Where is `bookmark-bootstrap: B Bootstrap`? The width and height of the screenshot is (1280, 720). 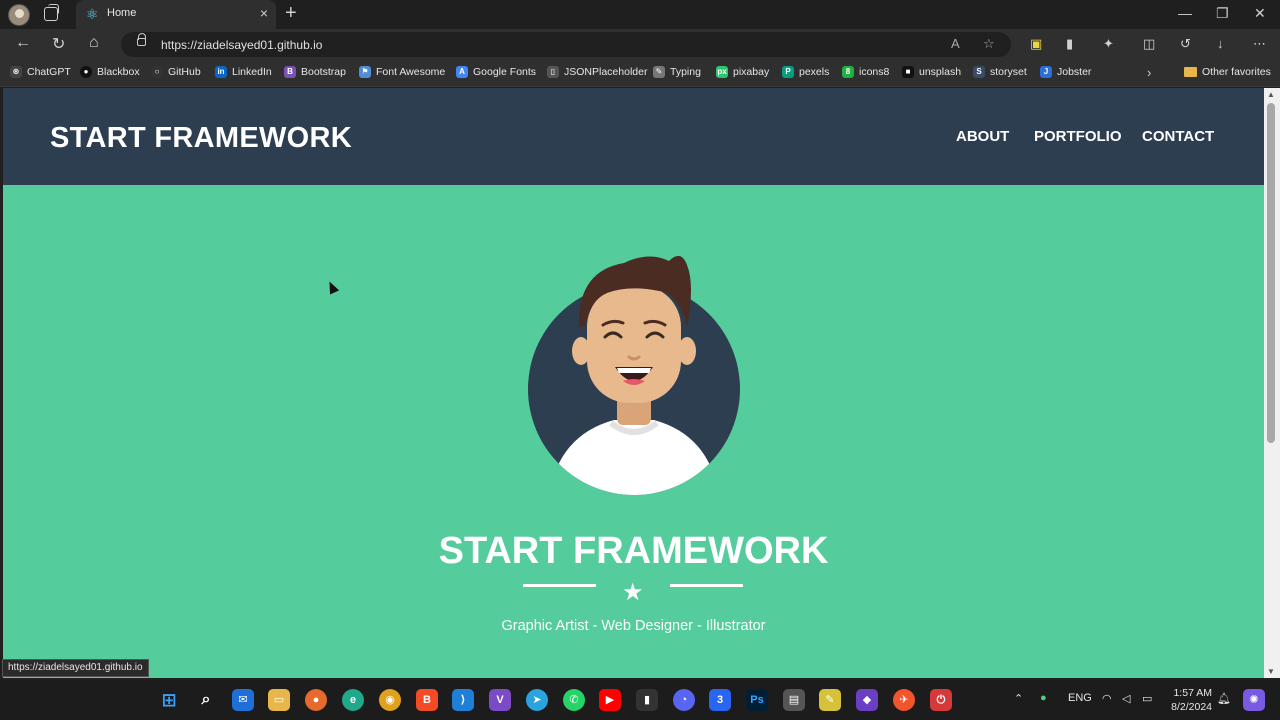 bookmark-bootstrap: B Bootstrap is located at coordinates (315, 72).